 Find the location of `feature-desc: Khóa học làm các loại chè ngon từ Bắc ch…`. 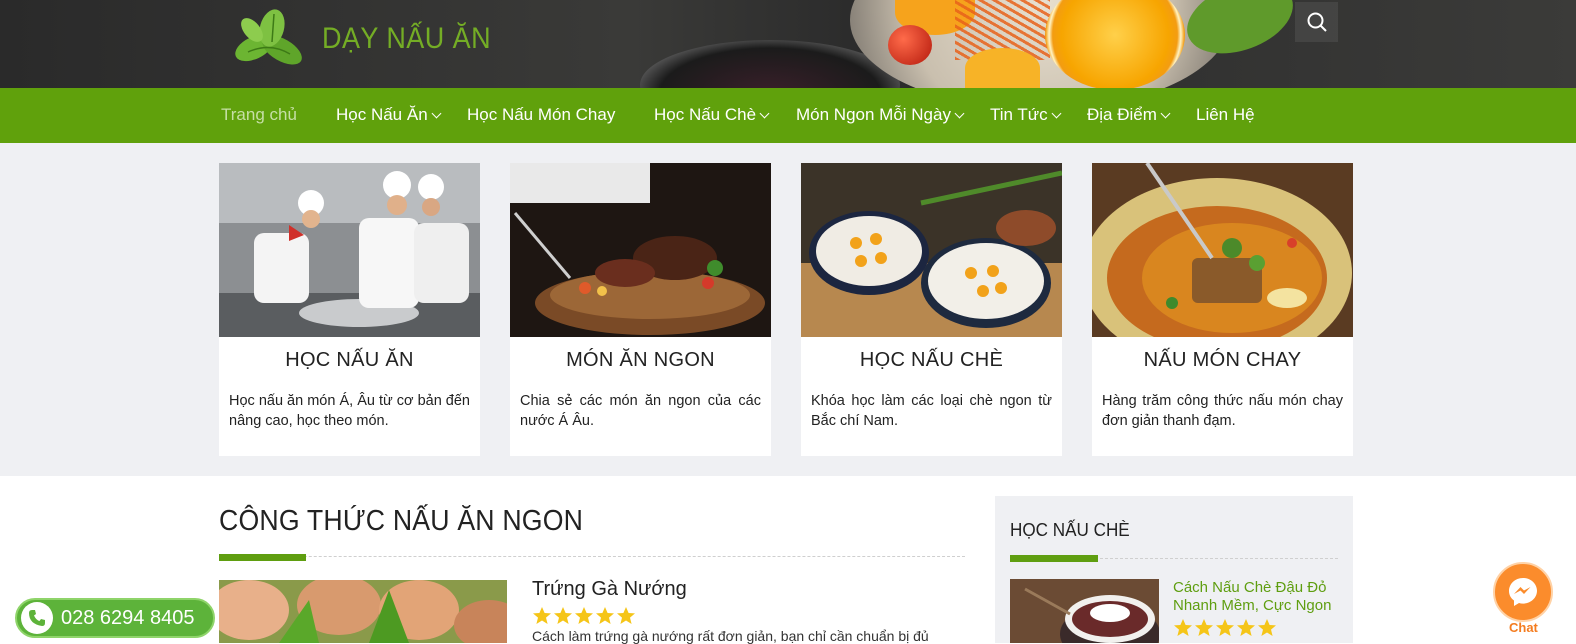

feature-desc: Khóa học làm các loại chè ngon từ Bắc ch… is located at coordinates (931, 411).